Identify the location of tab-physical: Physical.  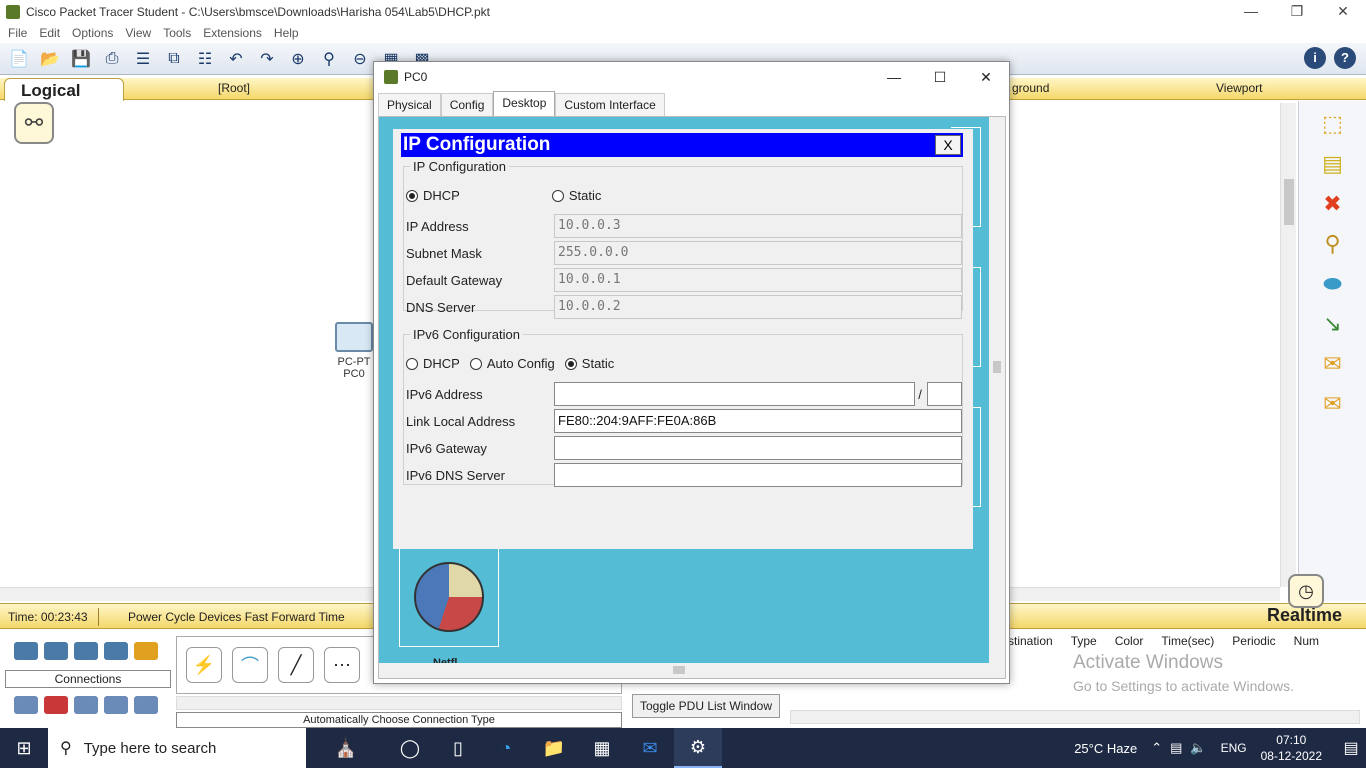
(409, 105).